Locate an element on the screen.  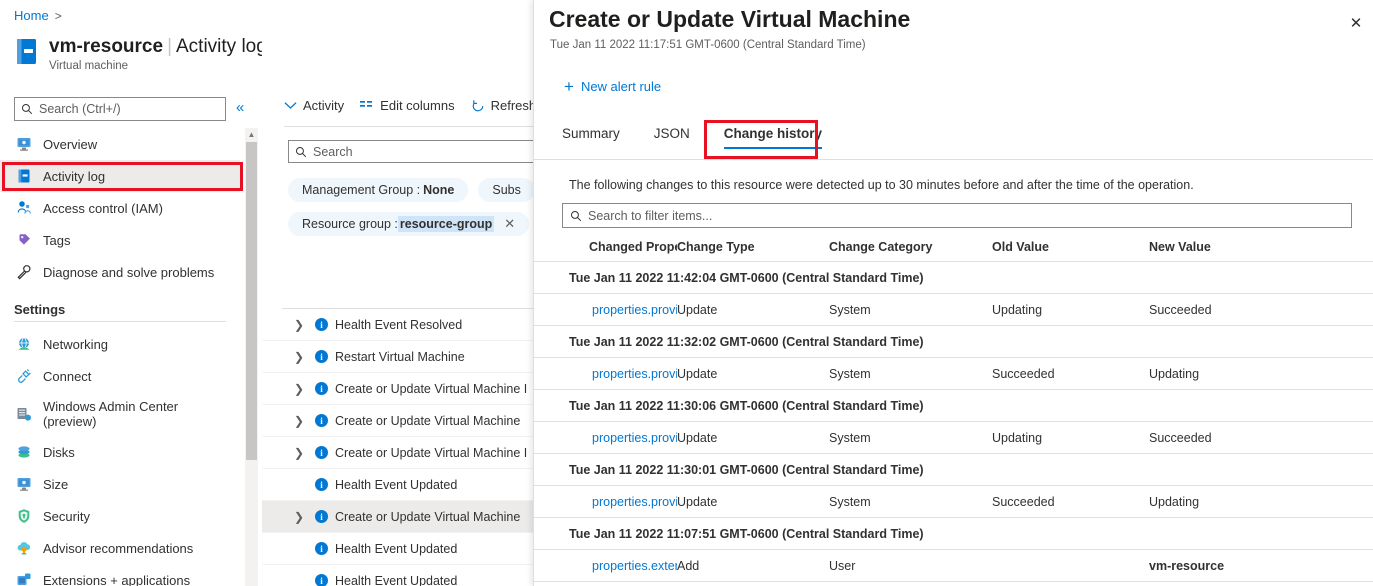
breadcrumb-home: Home is located at coordinates (31, 15).